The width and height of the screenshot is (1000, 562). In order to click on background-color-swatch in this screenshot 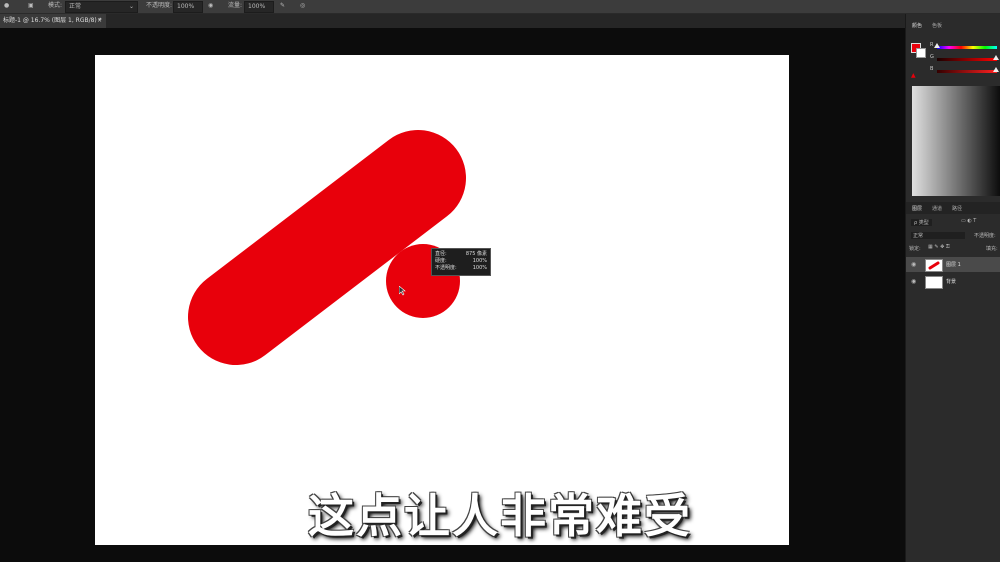, I will do `click(921, 53)`.